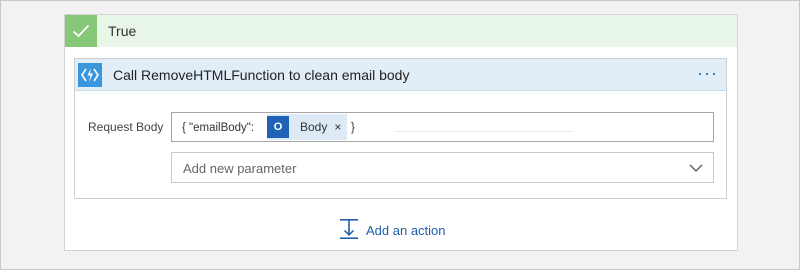 Image resolution: width=800 pixels, height=270 pixels. I want to click on add-action-label: Add an action, so click(406, 230).